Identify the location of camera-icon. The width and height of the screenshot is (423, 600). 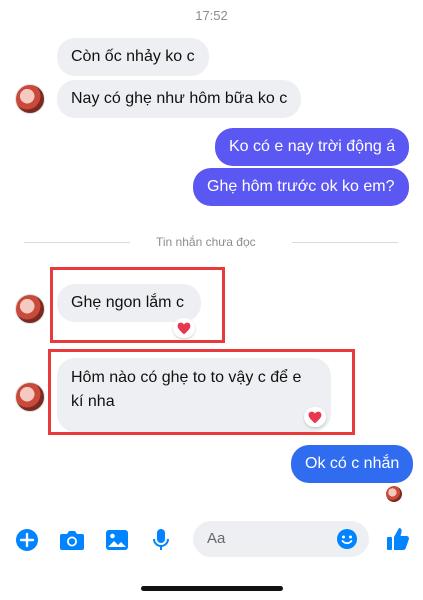
(72, 540).